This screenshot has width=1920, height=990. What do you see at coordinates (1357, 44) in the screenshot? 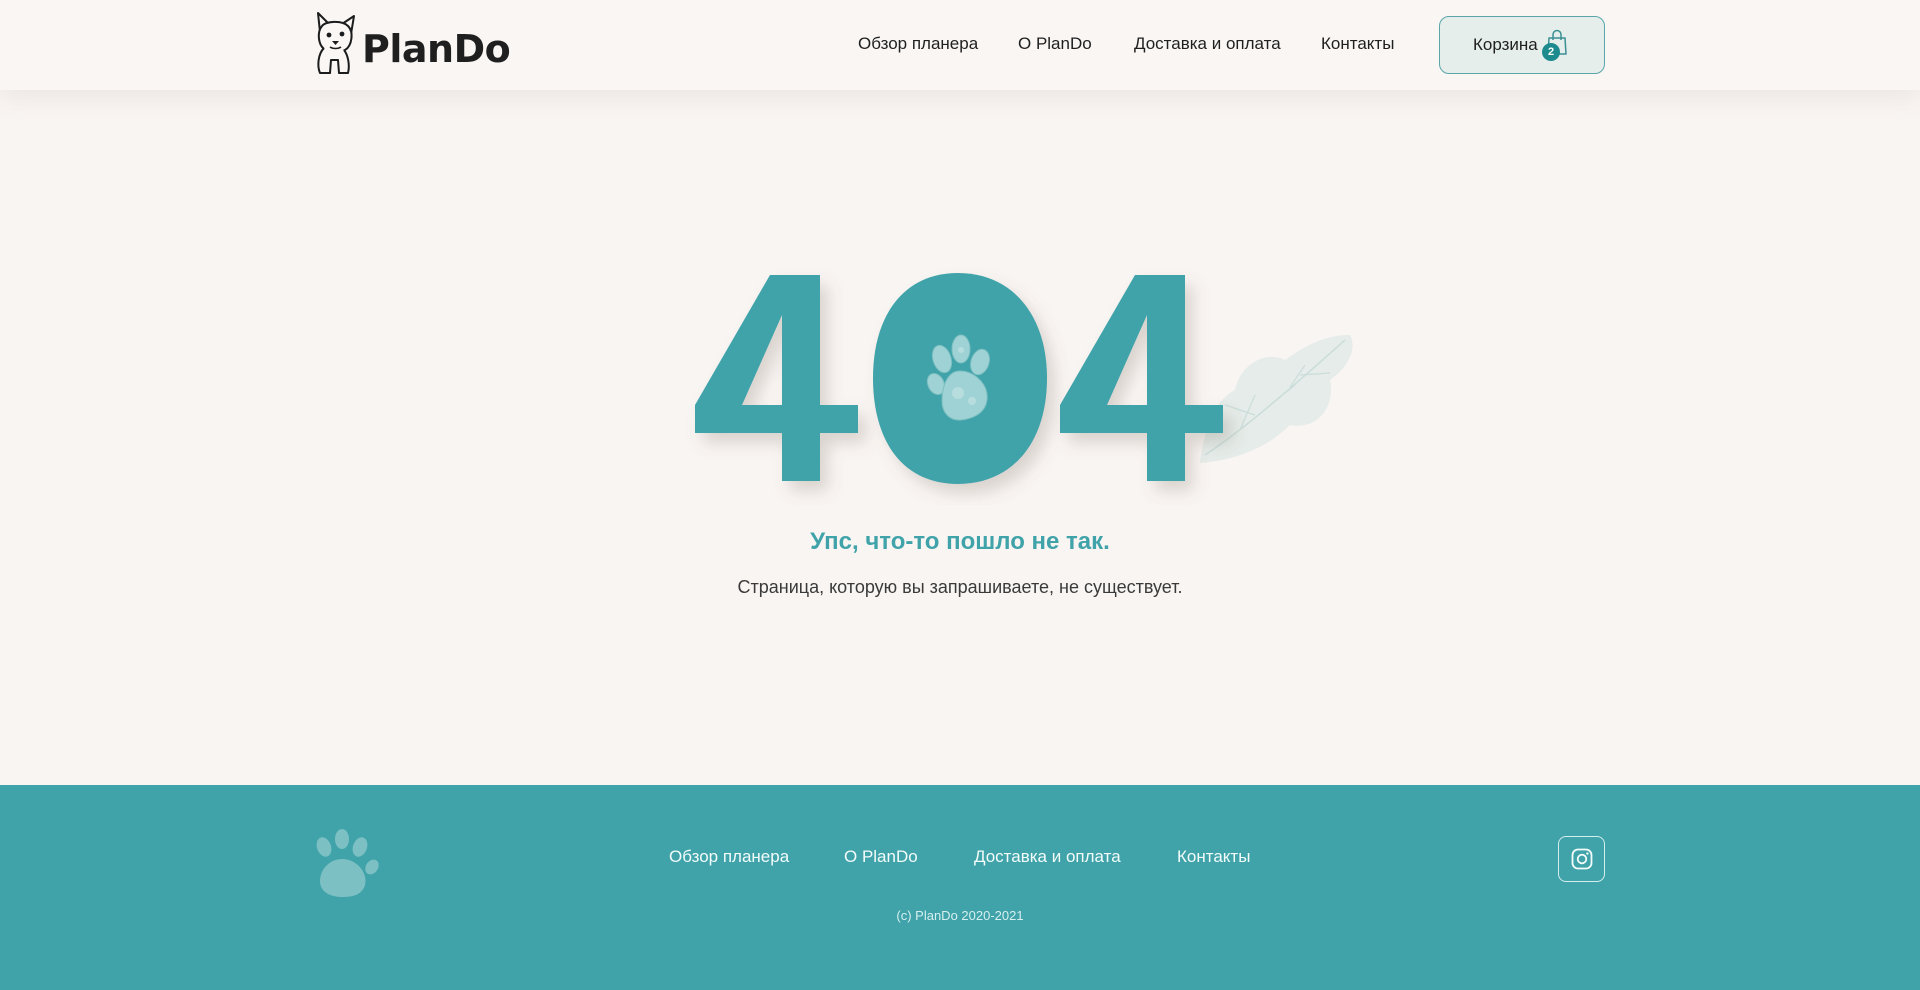
I see `nav-link-contacts: Контакты` at bounding box center [1357, 44].